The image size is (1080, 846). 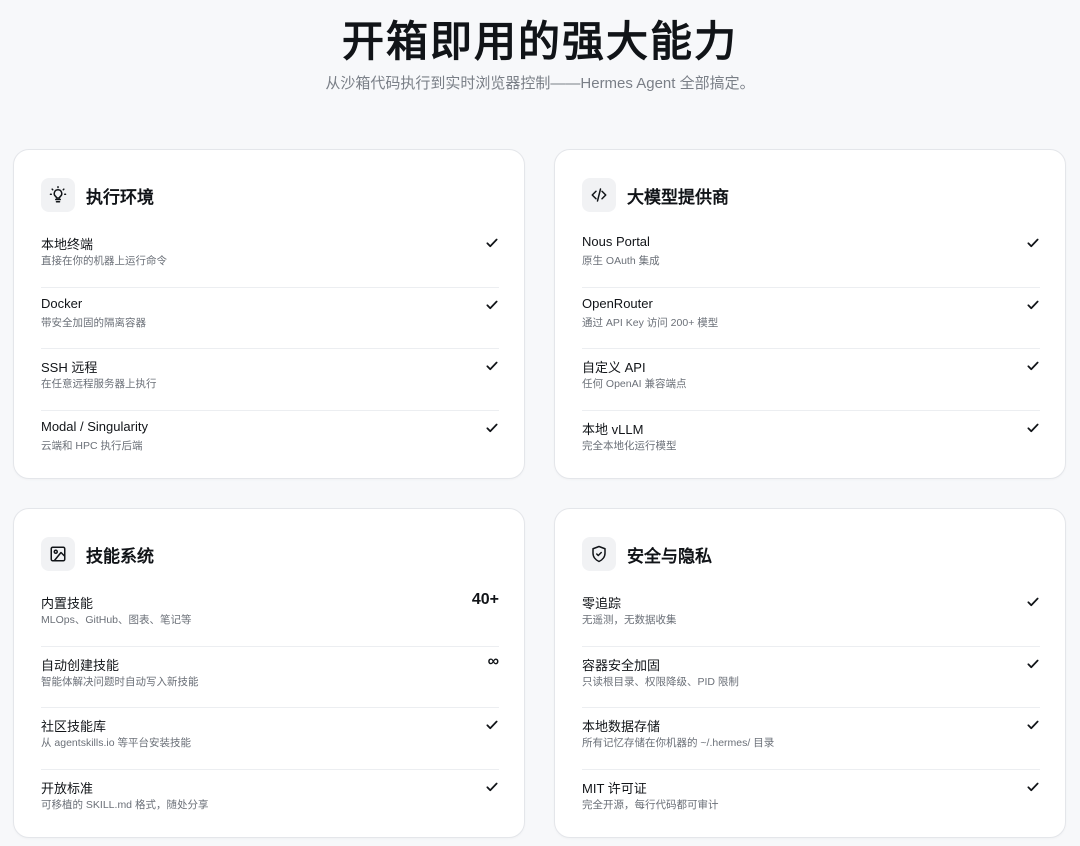 What do you see at coordinates (270, 442) in the screenshot?
I see `feature-row: Modal / Singularity 云端和 HPC 执行后端` at bounding box center [270, 442].